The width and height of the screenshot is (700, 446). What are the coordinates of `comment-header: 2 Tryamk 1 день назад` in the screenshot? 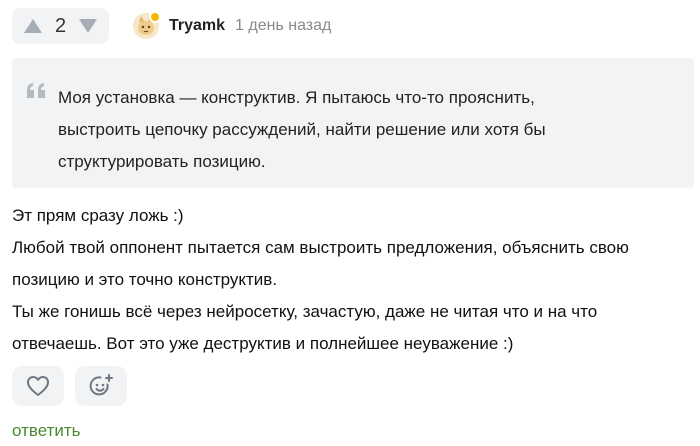 It's located at (171, 26).